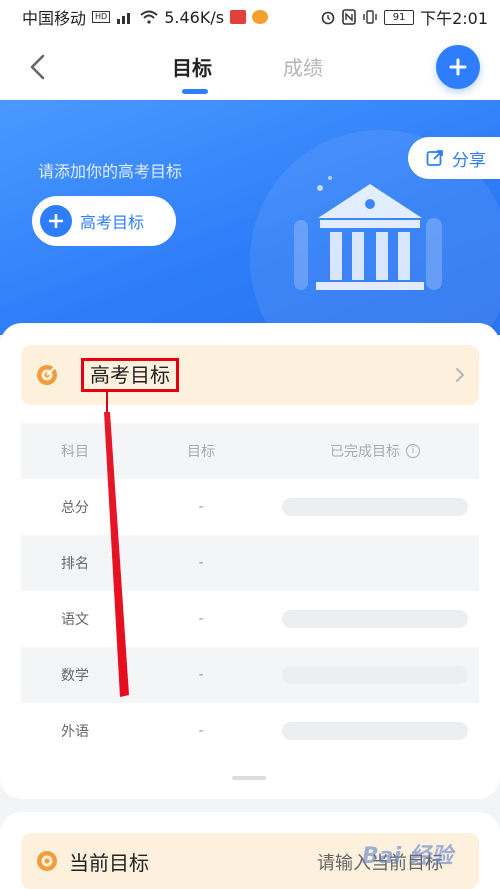 This screenshot has height=889, width=500. Describe the element at coordinates (250, 67) in the screenshot. I see `nav-bar: 目标 成绩` at that location.